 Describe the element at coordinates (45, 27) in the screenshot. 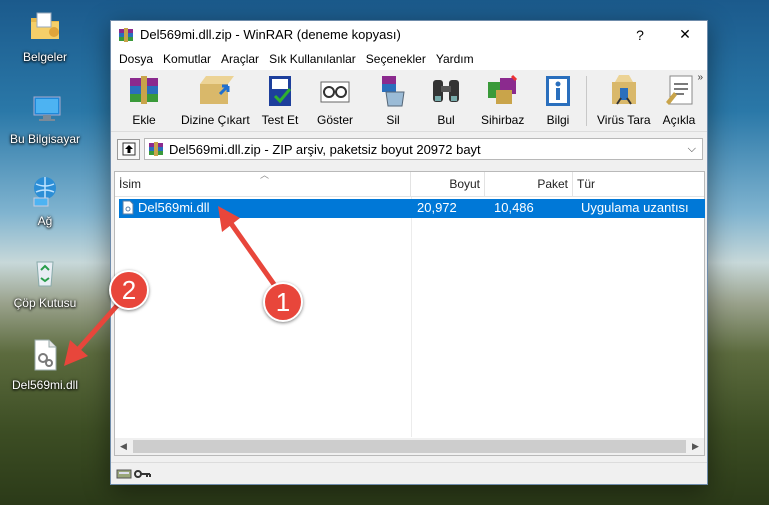

I see `documents-folder-icon` at that location.